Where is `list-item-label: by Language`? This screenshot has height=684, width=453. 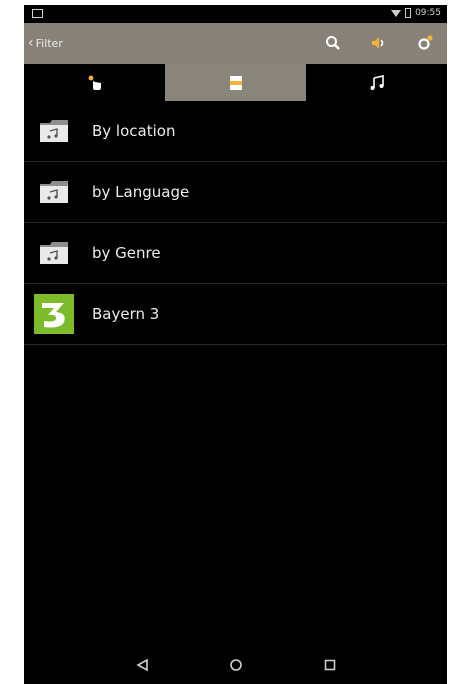 list-item-label: by Language is located at coordinates (141, 192).